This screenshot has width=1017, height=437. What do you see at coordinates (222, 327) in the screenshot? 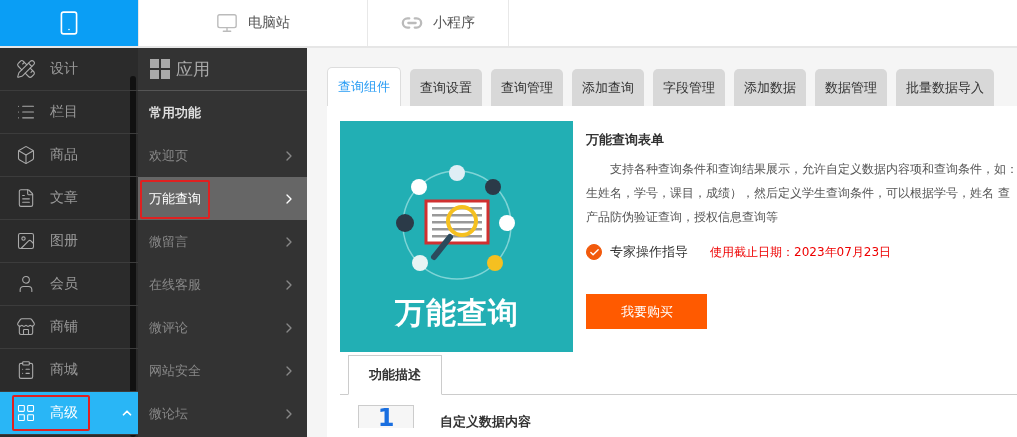
I see `sub-sidebar-item: 微评论` at bounding box center [222, 327].